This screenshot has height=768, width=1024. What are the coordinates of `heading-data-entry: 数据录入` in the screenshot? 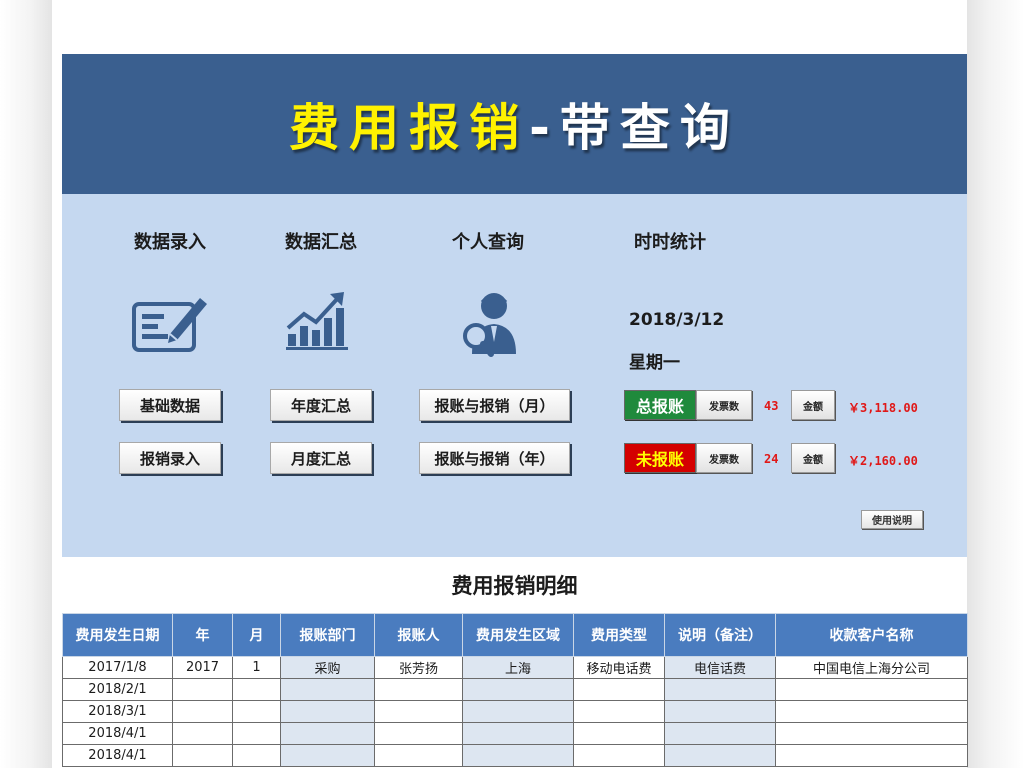 It's located at (170, 242).